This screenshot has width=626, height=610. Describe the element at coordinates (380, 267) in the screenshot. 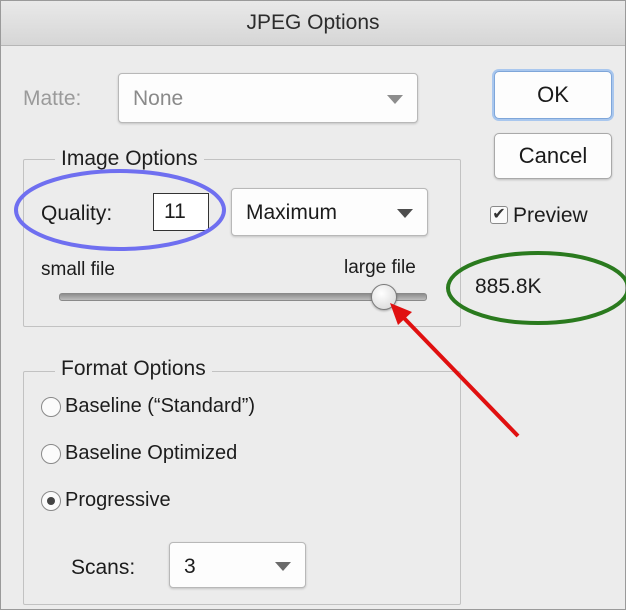

I see `large-file-label: large file` at that location.